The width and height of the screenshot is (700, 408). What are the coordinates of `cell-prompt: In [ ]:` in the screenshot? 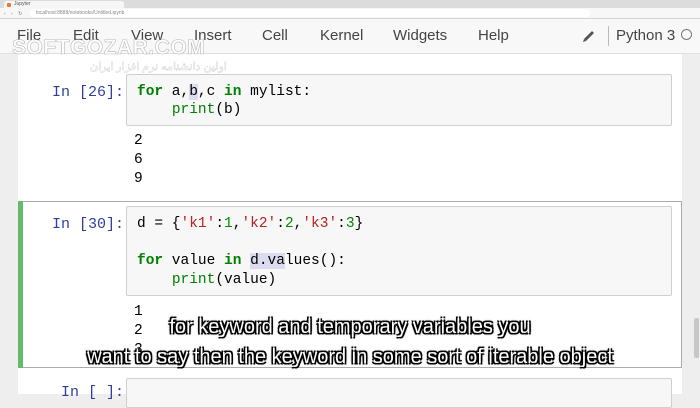 It's located at (92, 392).